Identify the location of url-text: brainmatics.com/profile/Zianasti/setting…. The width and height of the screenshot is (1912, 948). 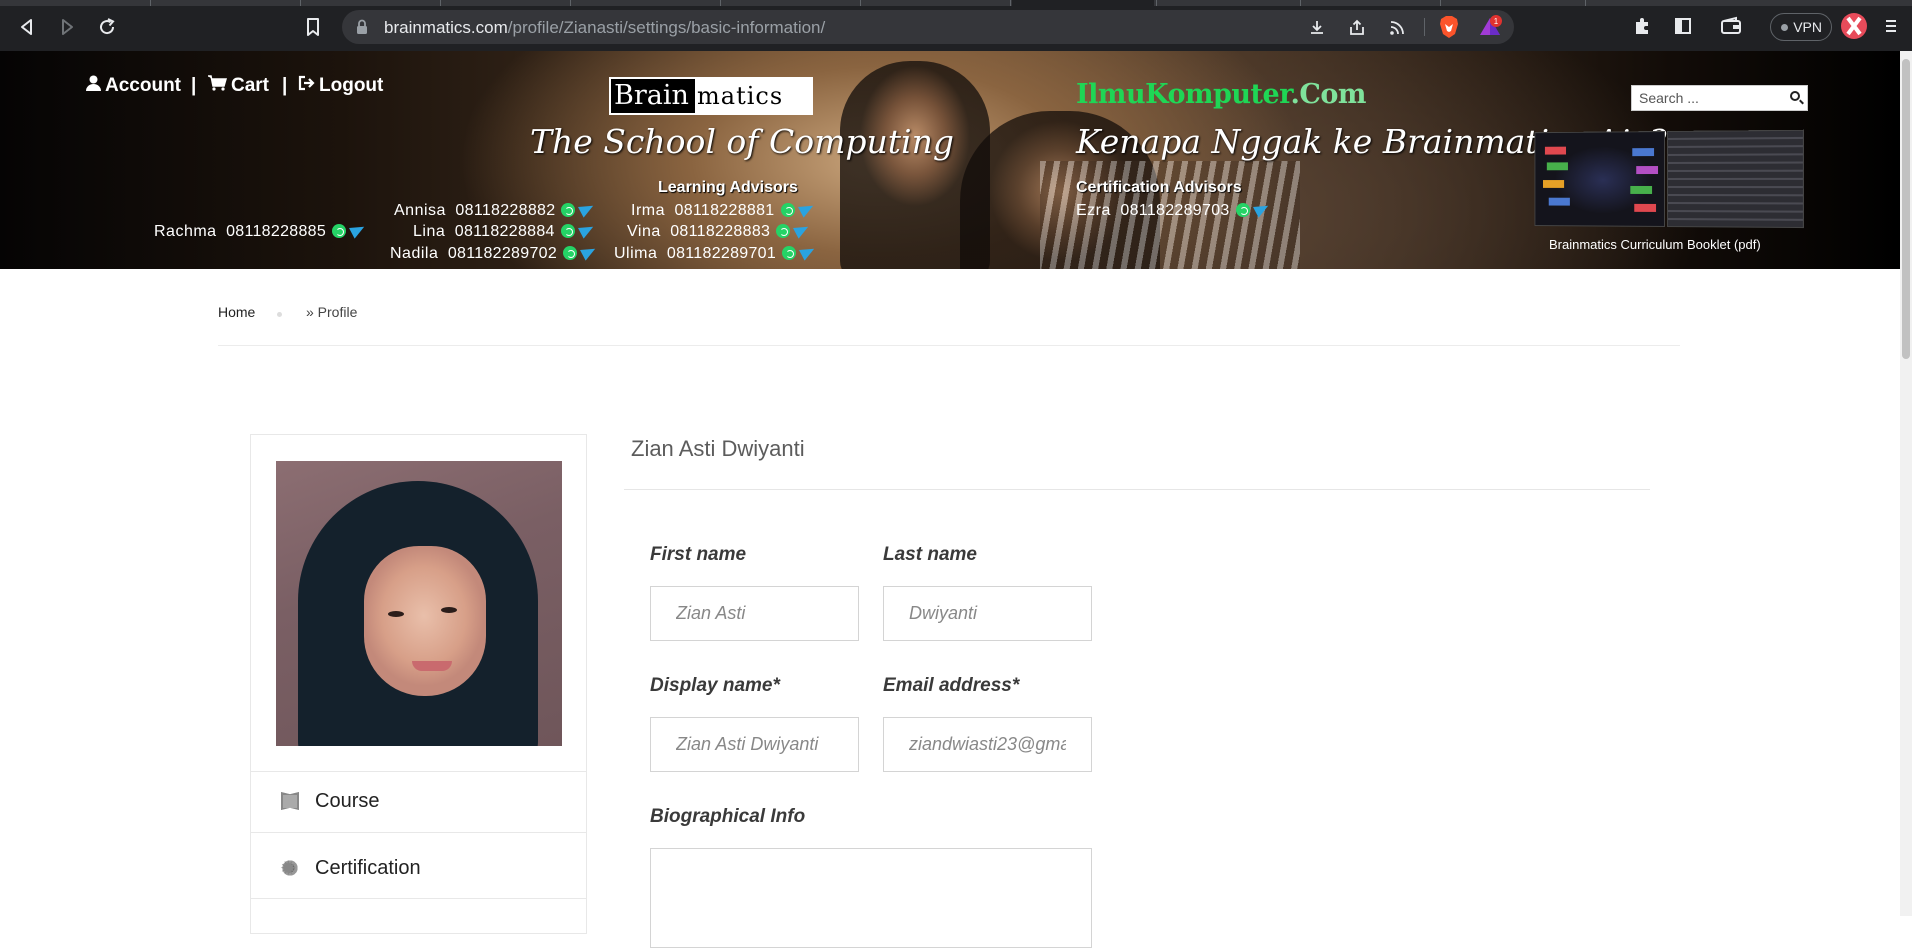
(604, 28).